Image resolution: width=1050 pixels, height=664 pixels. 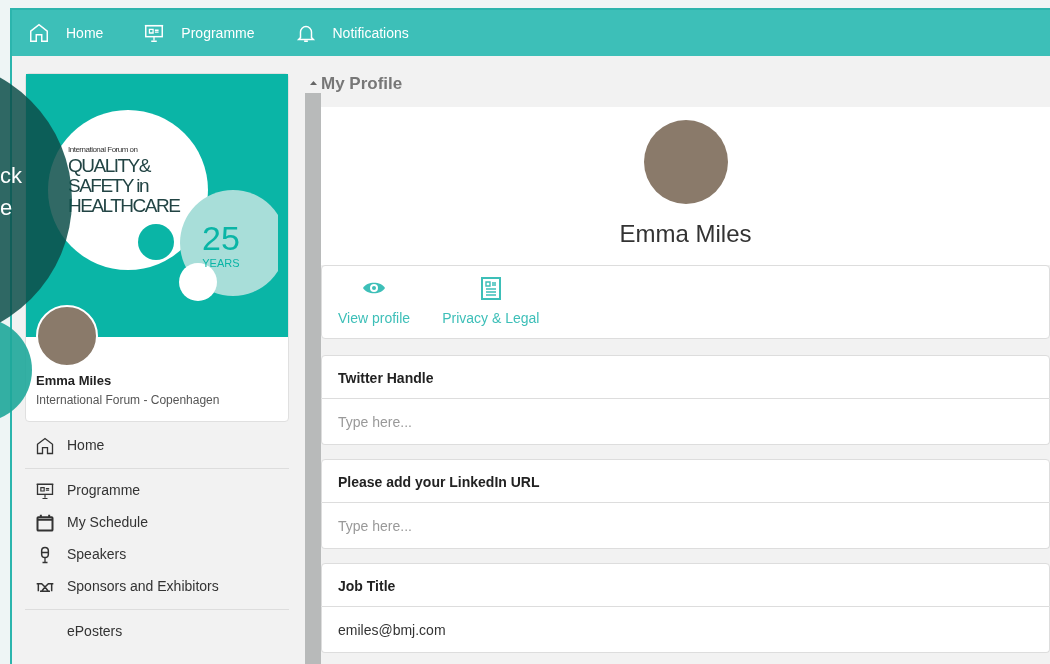 What do you see at coordinates (685, 630) in the screenshot?
I see `text-field: emiles@bmj.com` at bounding box center [685, 630].